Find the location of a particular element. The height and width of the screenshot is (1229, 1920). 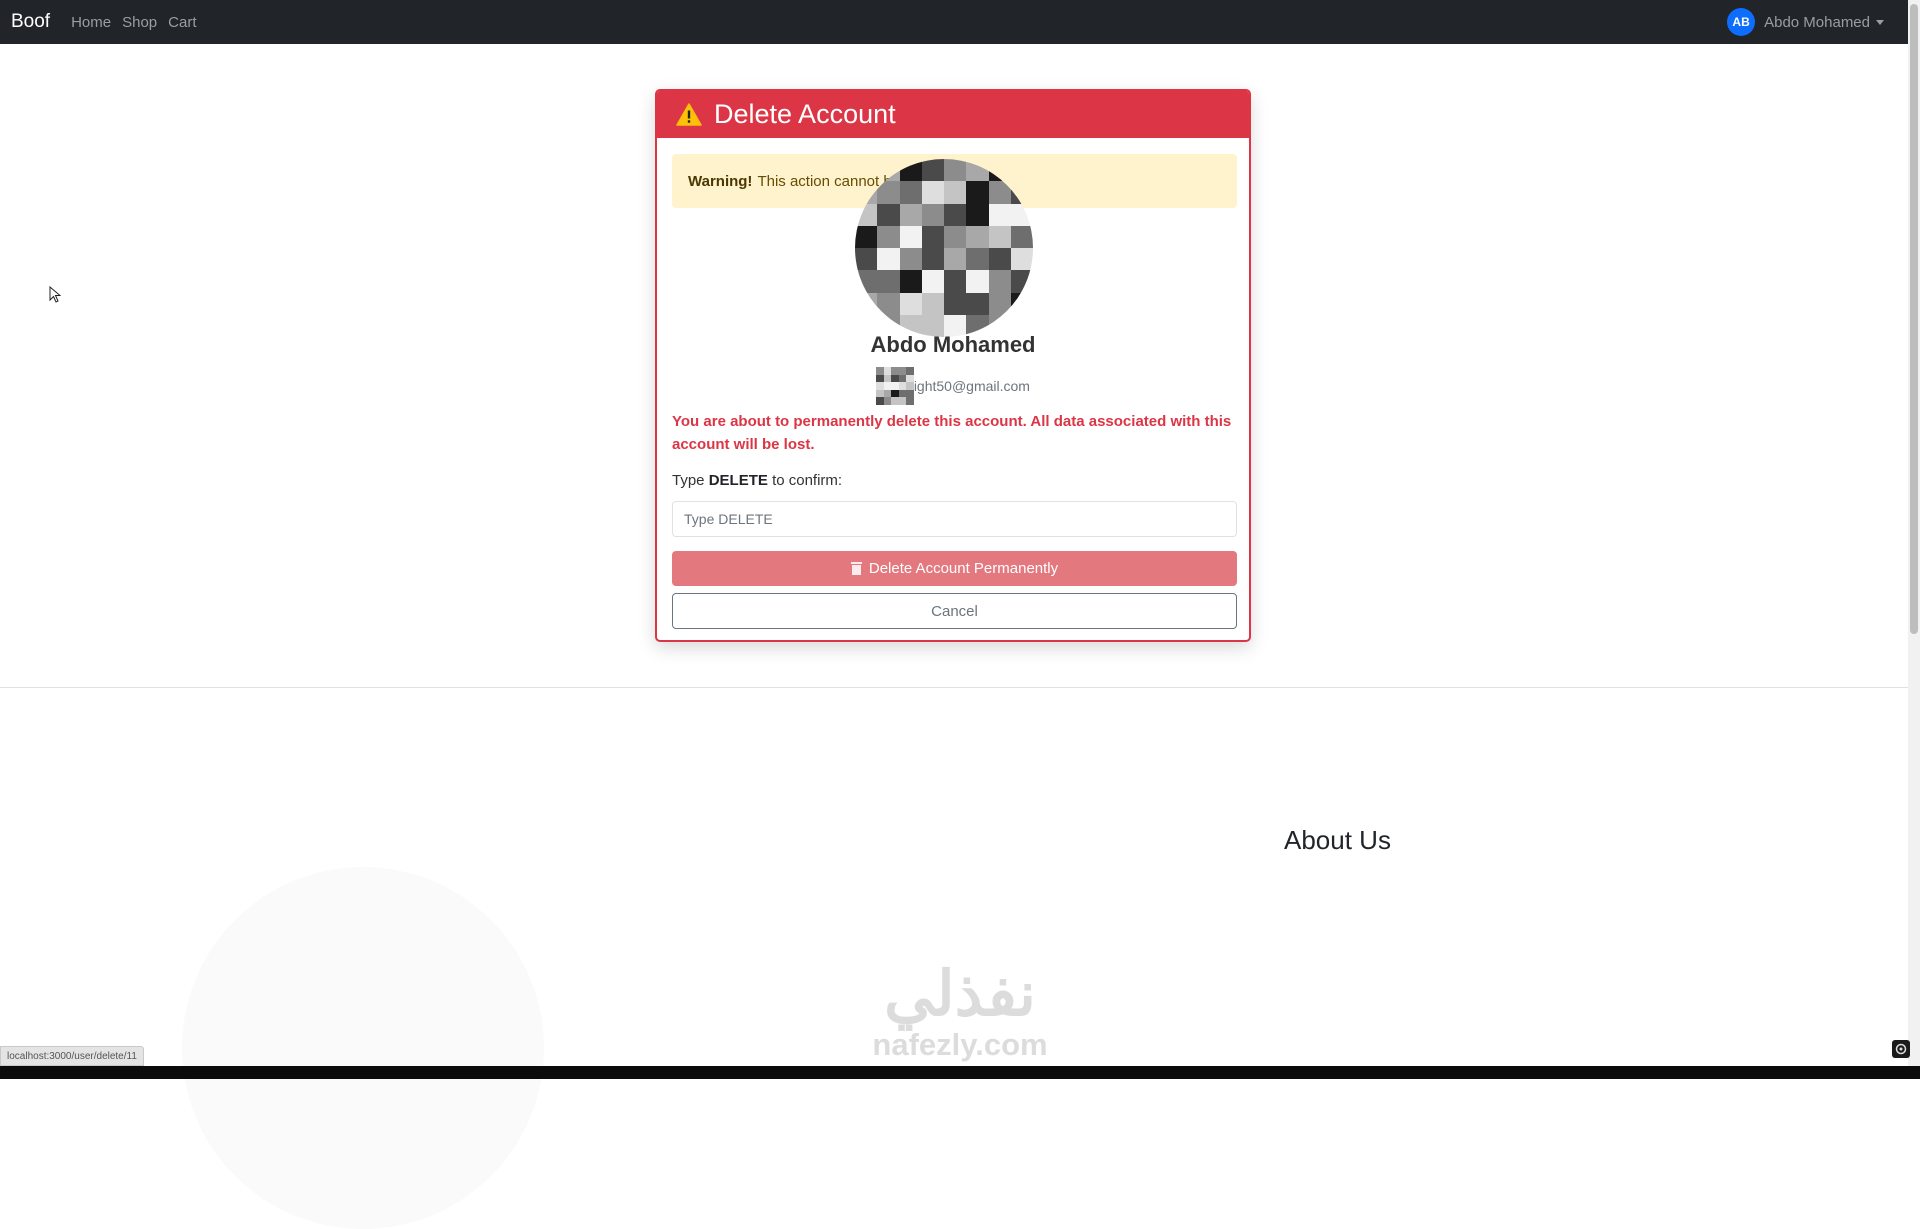

page-scrollbar is located at coordinates (1914, 533).